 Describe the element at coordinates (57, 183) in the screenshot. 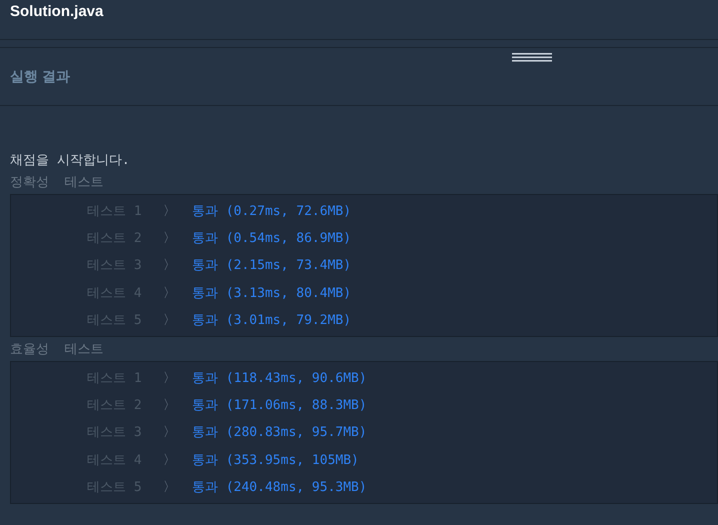

I see `test-group-title: 정확성 테스트` at that location.